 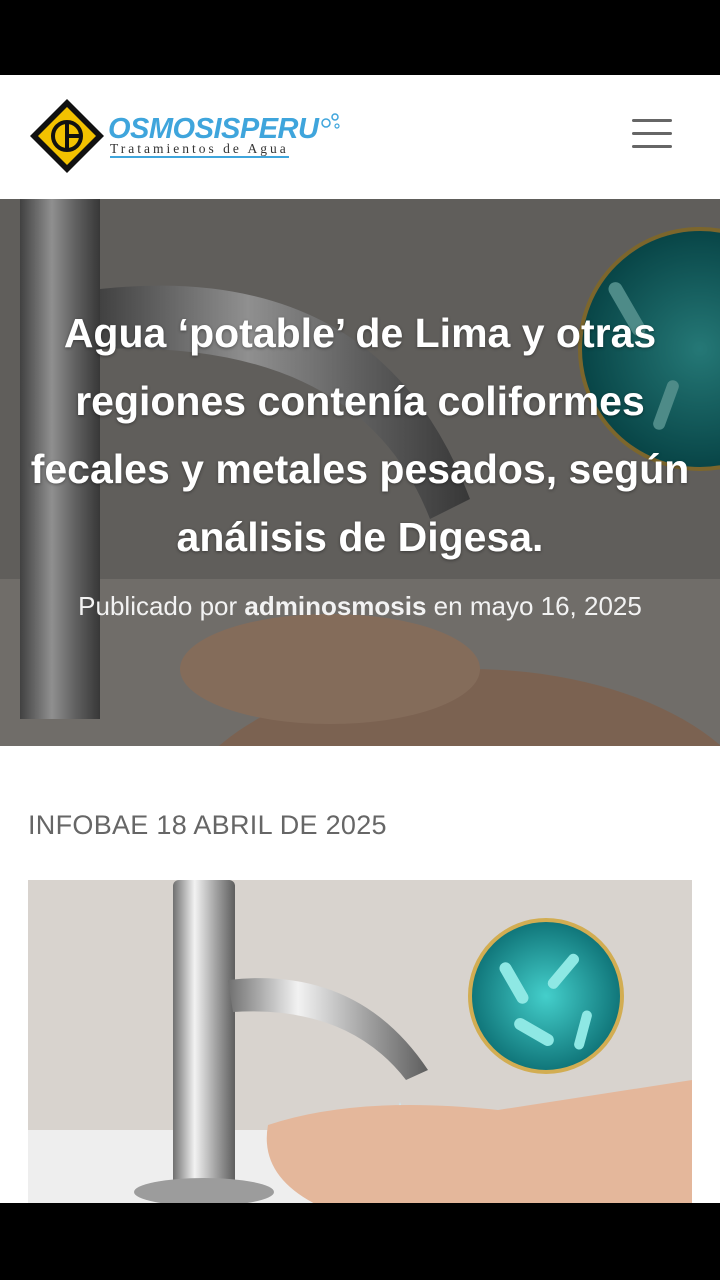 What do you see at coordinates (448, 606) in the screenshot?
I see `meta-middle: en` at bounding box center [448, 606].